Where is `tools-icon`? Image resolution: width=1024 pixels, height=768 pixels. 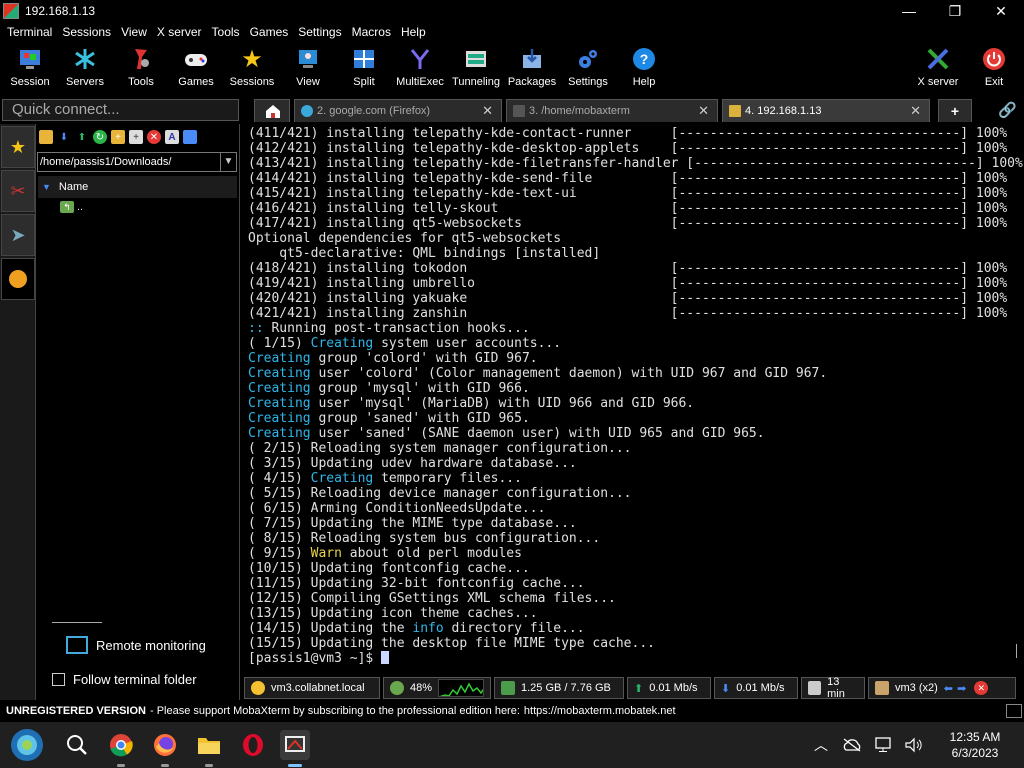
tools-icon is located at coordinates (141, 59).